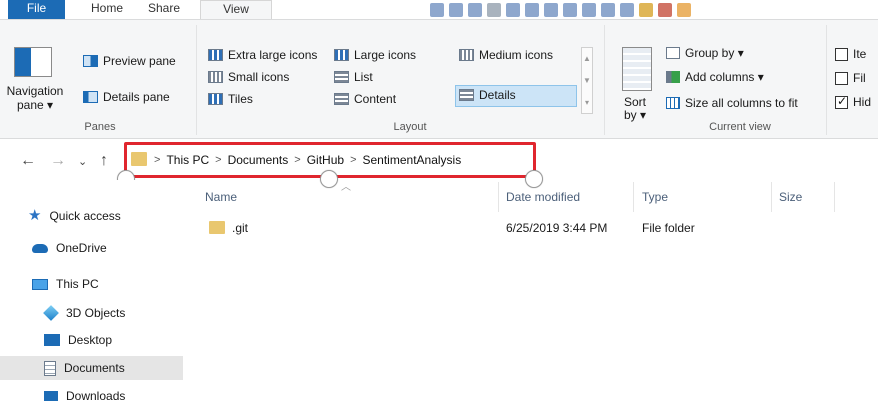  Describe the element at coordinates (236, 9) in the screenshot. I see `tab-view: View` at that location.